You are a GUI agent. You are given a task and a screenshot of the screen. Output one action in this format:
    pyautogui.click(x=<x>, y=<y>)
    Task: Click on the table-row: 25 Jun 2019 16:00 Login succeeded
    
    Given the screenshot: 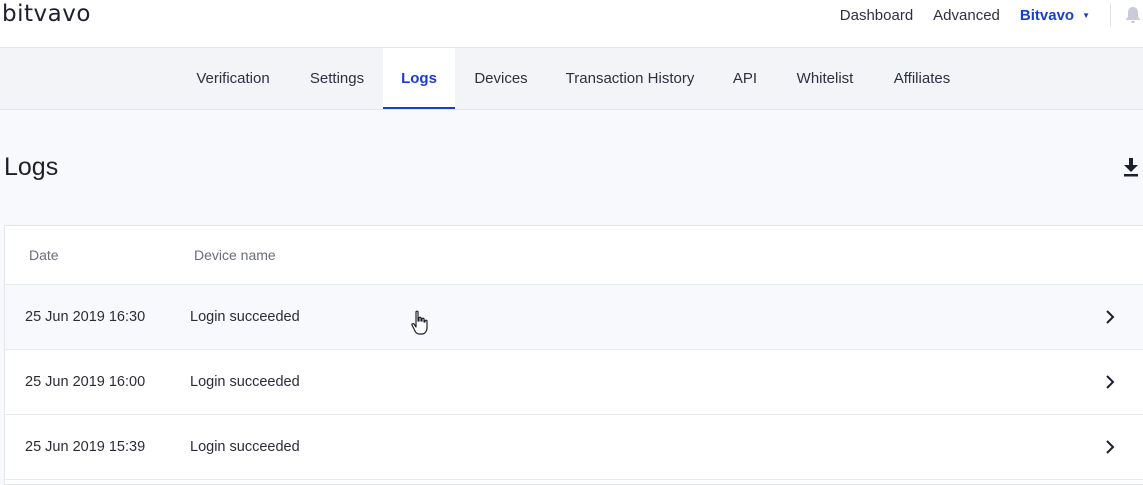 What is the action you would take?
    pyautogui.click(x=574, y=382)
    